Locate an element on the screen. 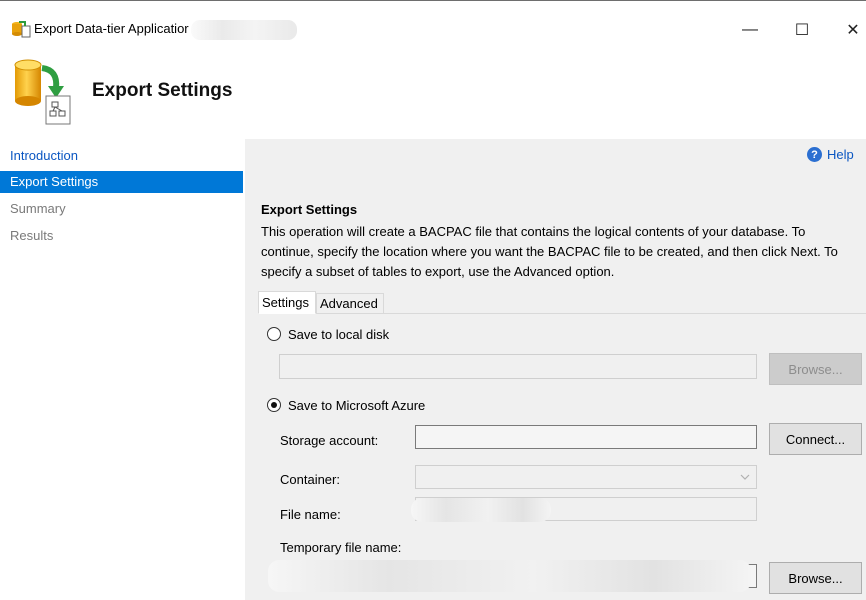 The image size is (866, 600). app-icon is located at coordinates (21, 29).